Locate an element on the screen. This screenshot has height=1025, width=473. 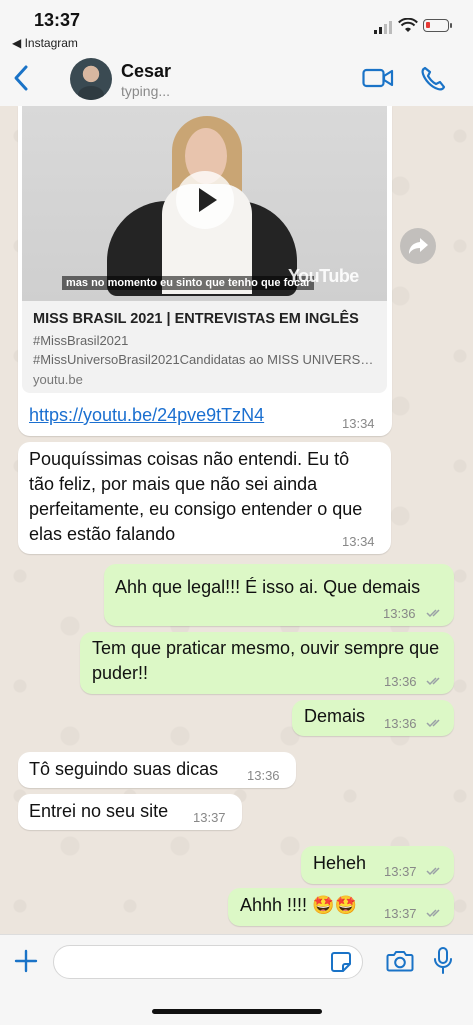
message-bubble-outgoing: Heheh 13:37 is located at coordinates (377, 865).